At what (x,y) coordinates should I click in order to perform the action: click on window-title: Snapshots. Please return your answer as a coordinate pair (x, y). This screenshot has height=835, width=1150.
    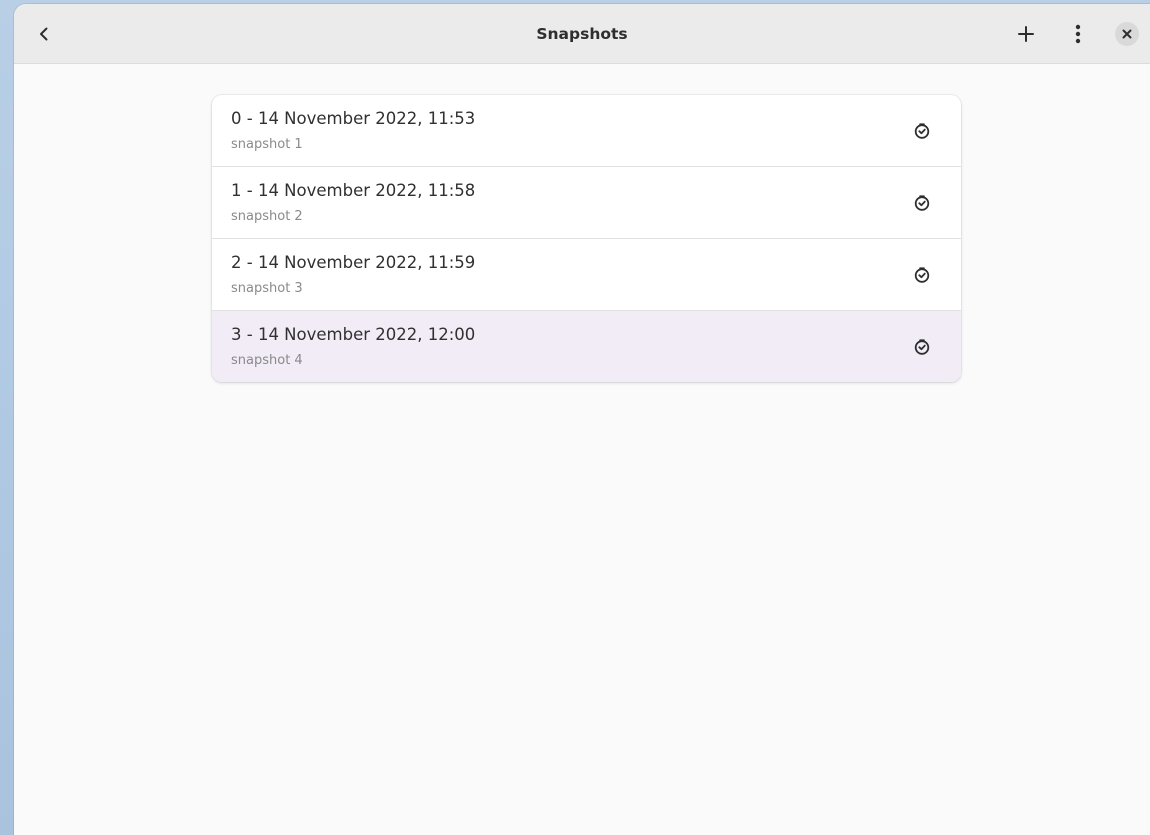
    Looking at the image, I should click on (582, 33).